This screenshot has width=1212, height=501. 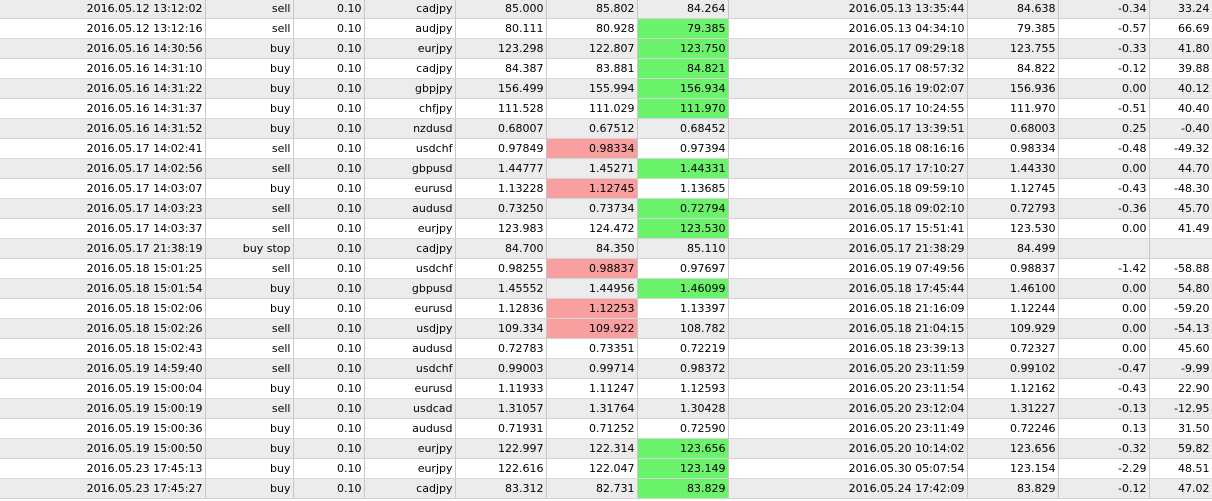 I want to click on open-time-cell: 2016.05.17 21:38:19, so click(x=103, y=248).